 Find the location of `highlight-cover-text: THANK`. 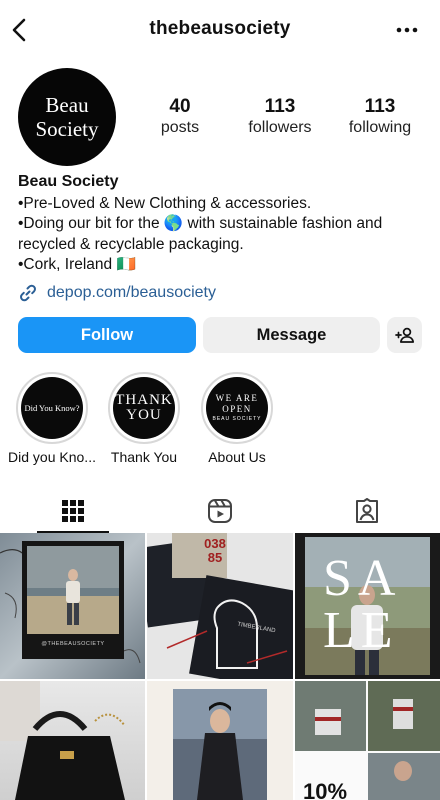

highlight-cover-text: THANK is located at coordinates (144, 400).